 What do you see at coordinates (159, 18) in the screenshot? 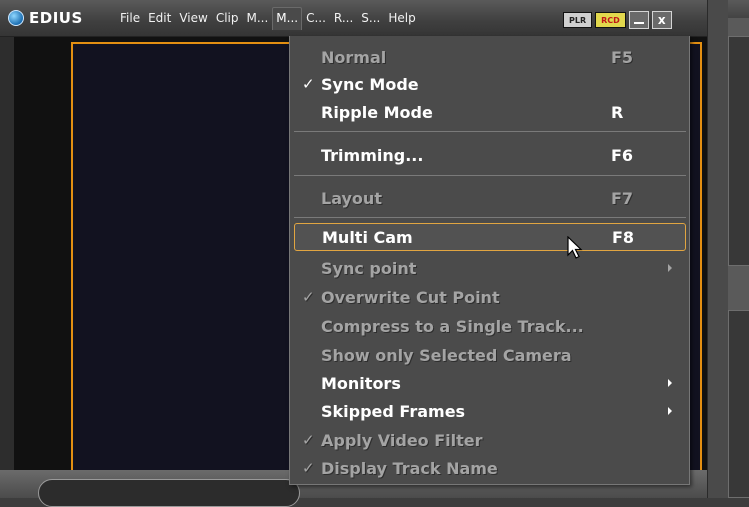
I see `menu-edit: Edit` at bounding box center [159, 18].